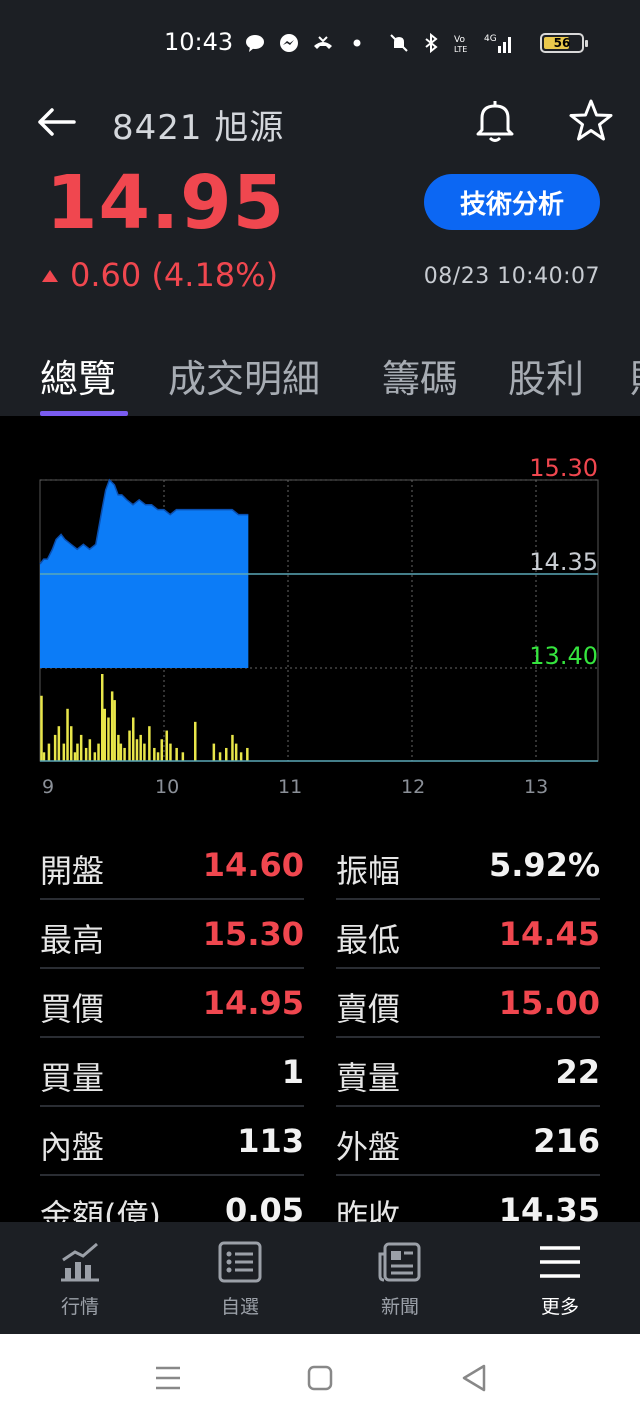  What do you see at coordinates (368, 1009) in the screenshot?
I see `stat-label: 賣價` at bounding box center [368, 1009].